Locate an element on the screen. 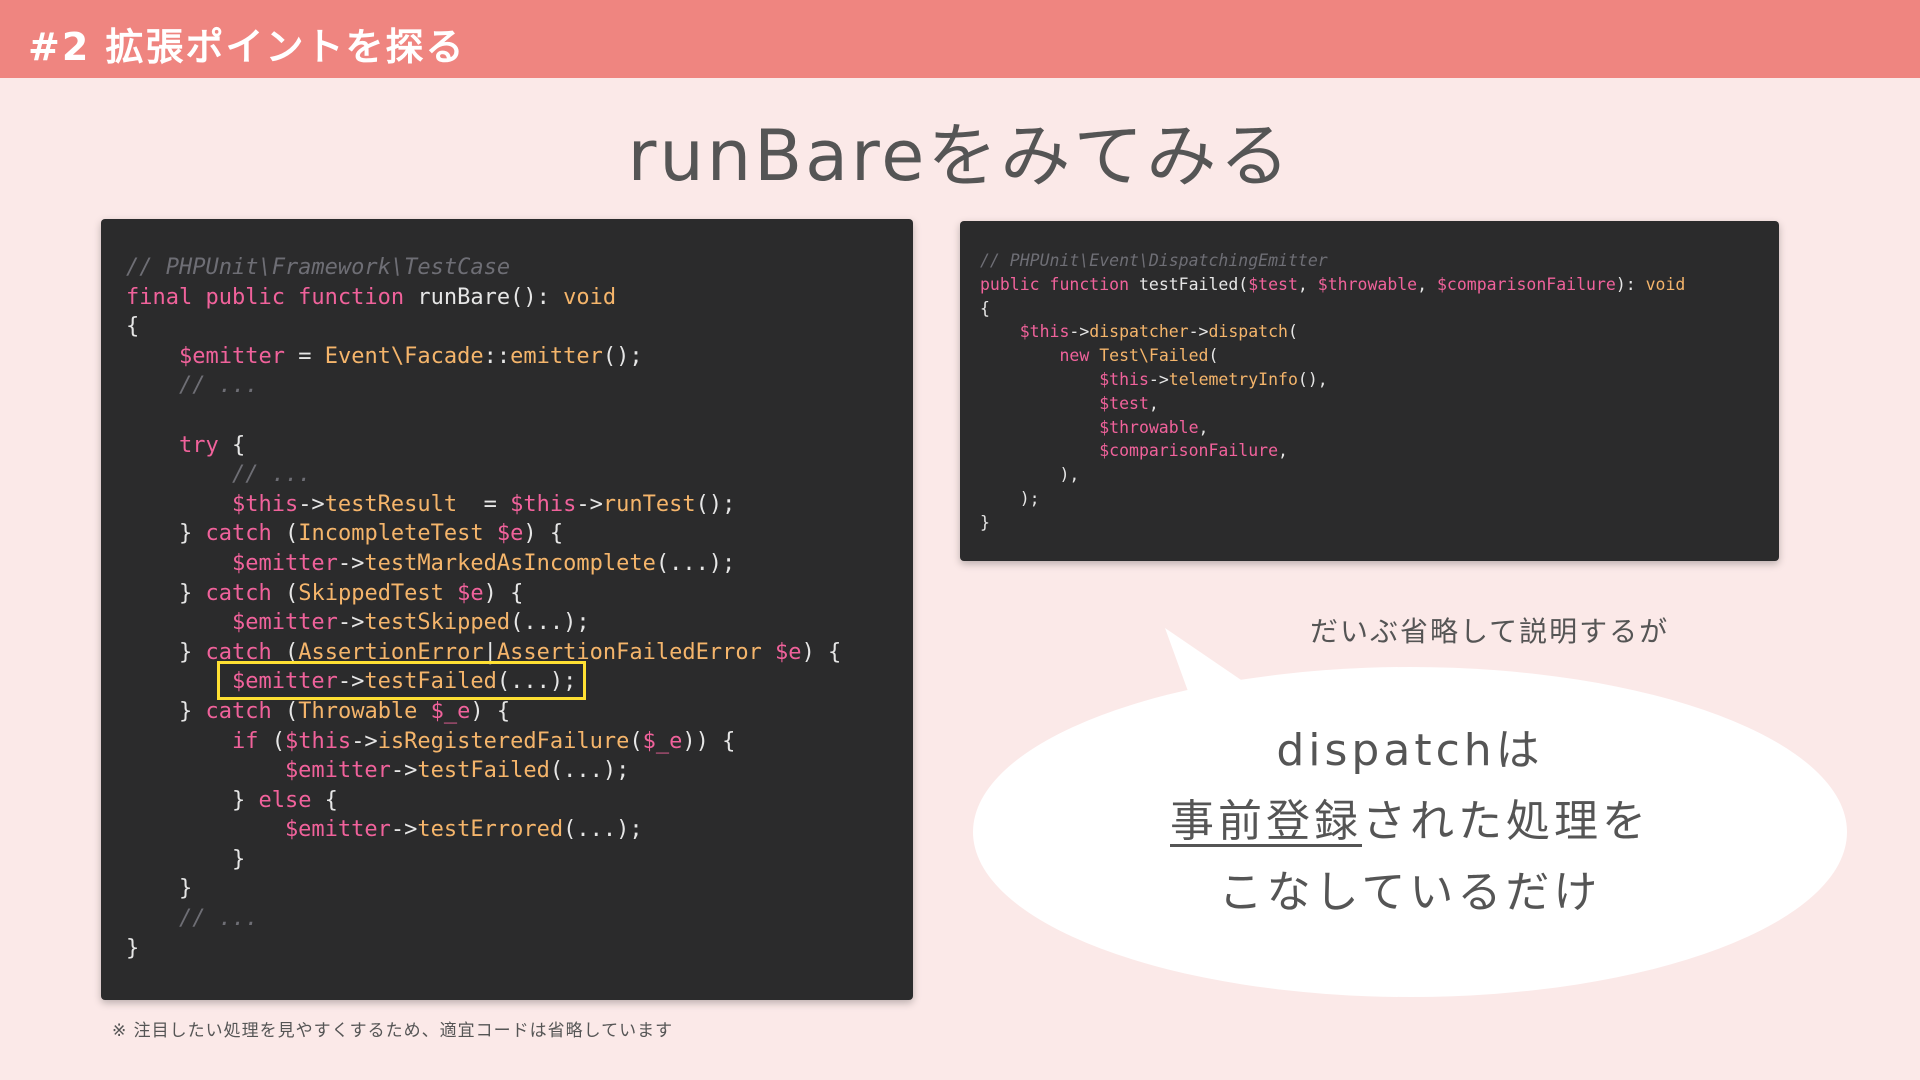 Image resolution: width=1920 pixels, height=1080 pixels. code-function: dispatch is located at coordinates (1248, 332).